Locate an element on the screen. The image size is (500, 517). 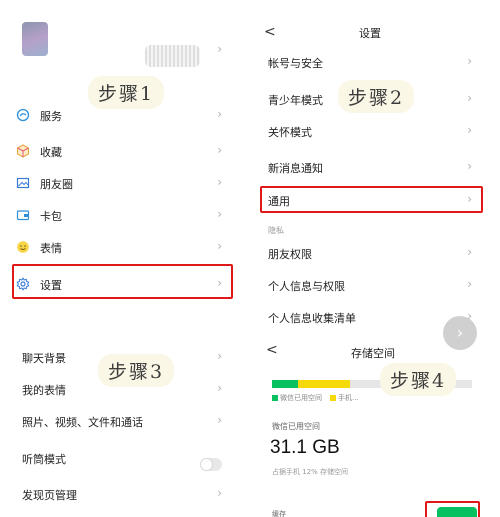
step4-annotation: 步骤4 is located at coordinates (418, 379).